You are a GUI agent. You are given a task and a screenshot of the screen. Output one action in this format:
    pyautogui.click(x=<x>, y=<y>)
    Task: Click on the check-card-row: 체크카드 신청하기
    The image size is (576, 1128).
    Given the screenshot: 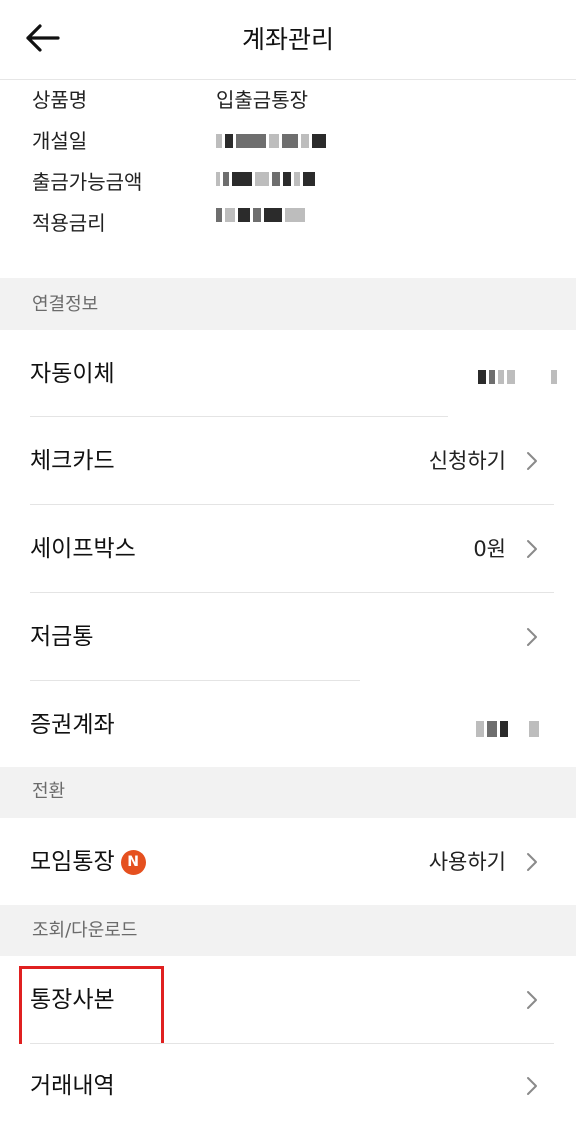 What is the action you would take?
    pyautogui.click(x=288, y=461)
    